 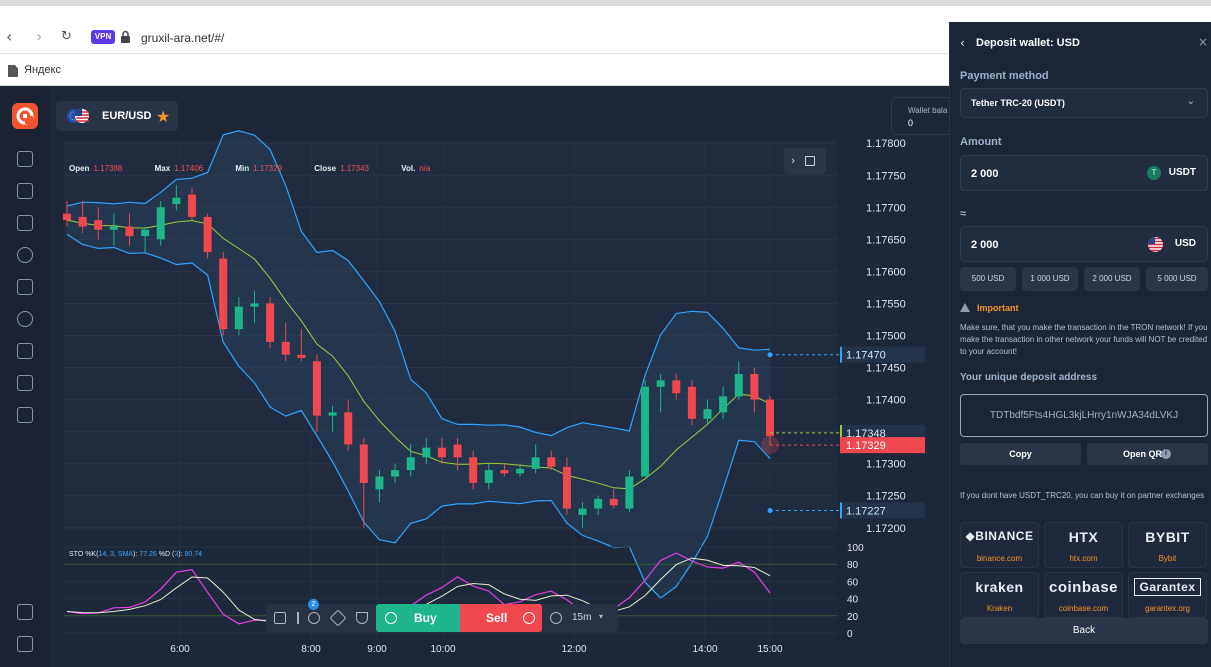 What do you see at coordinates (886, 144) in the screenshot?
I see `price-tick-label: 1.17800` at bounding box center [886, 144].